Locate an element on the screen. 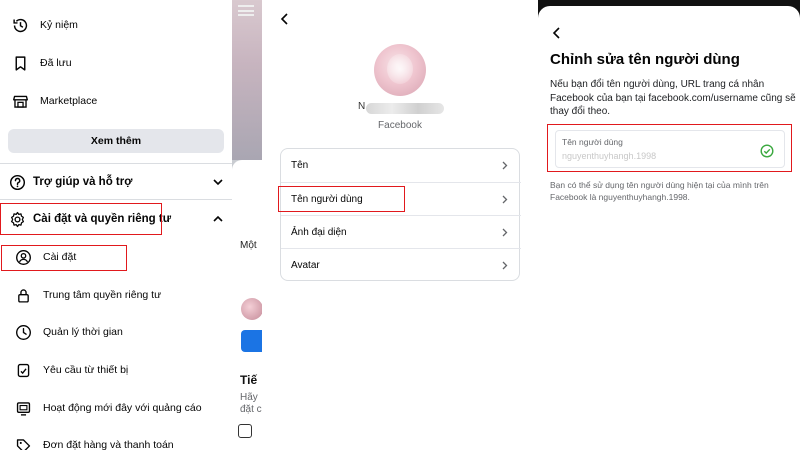 Image resolution: width=800 pixels, height=450 pixels. menu-item-marketplace: Marketplace is located at coordinates (116, 101).